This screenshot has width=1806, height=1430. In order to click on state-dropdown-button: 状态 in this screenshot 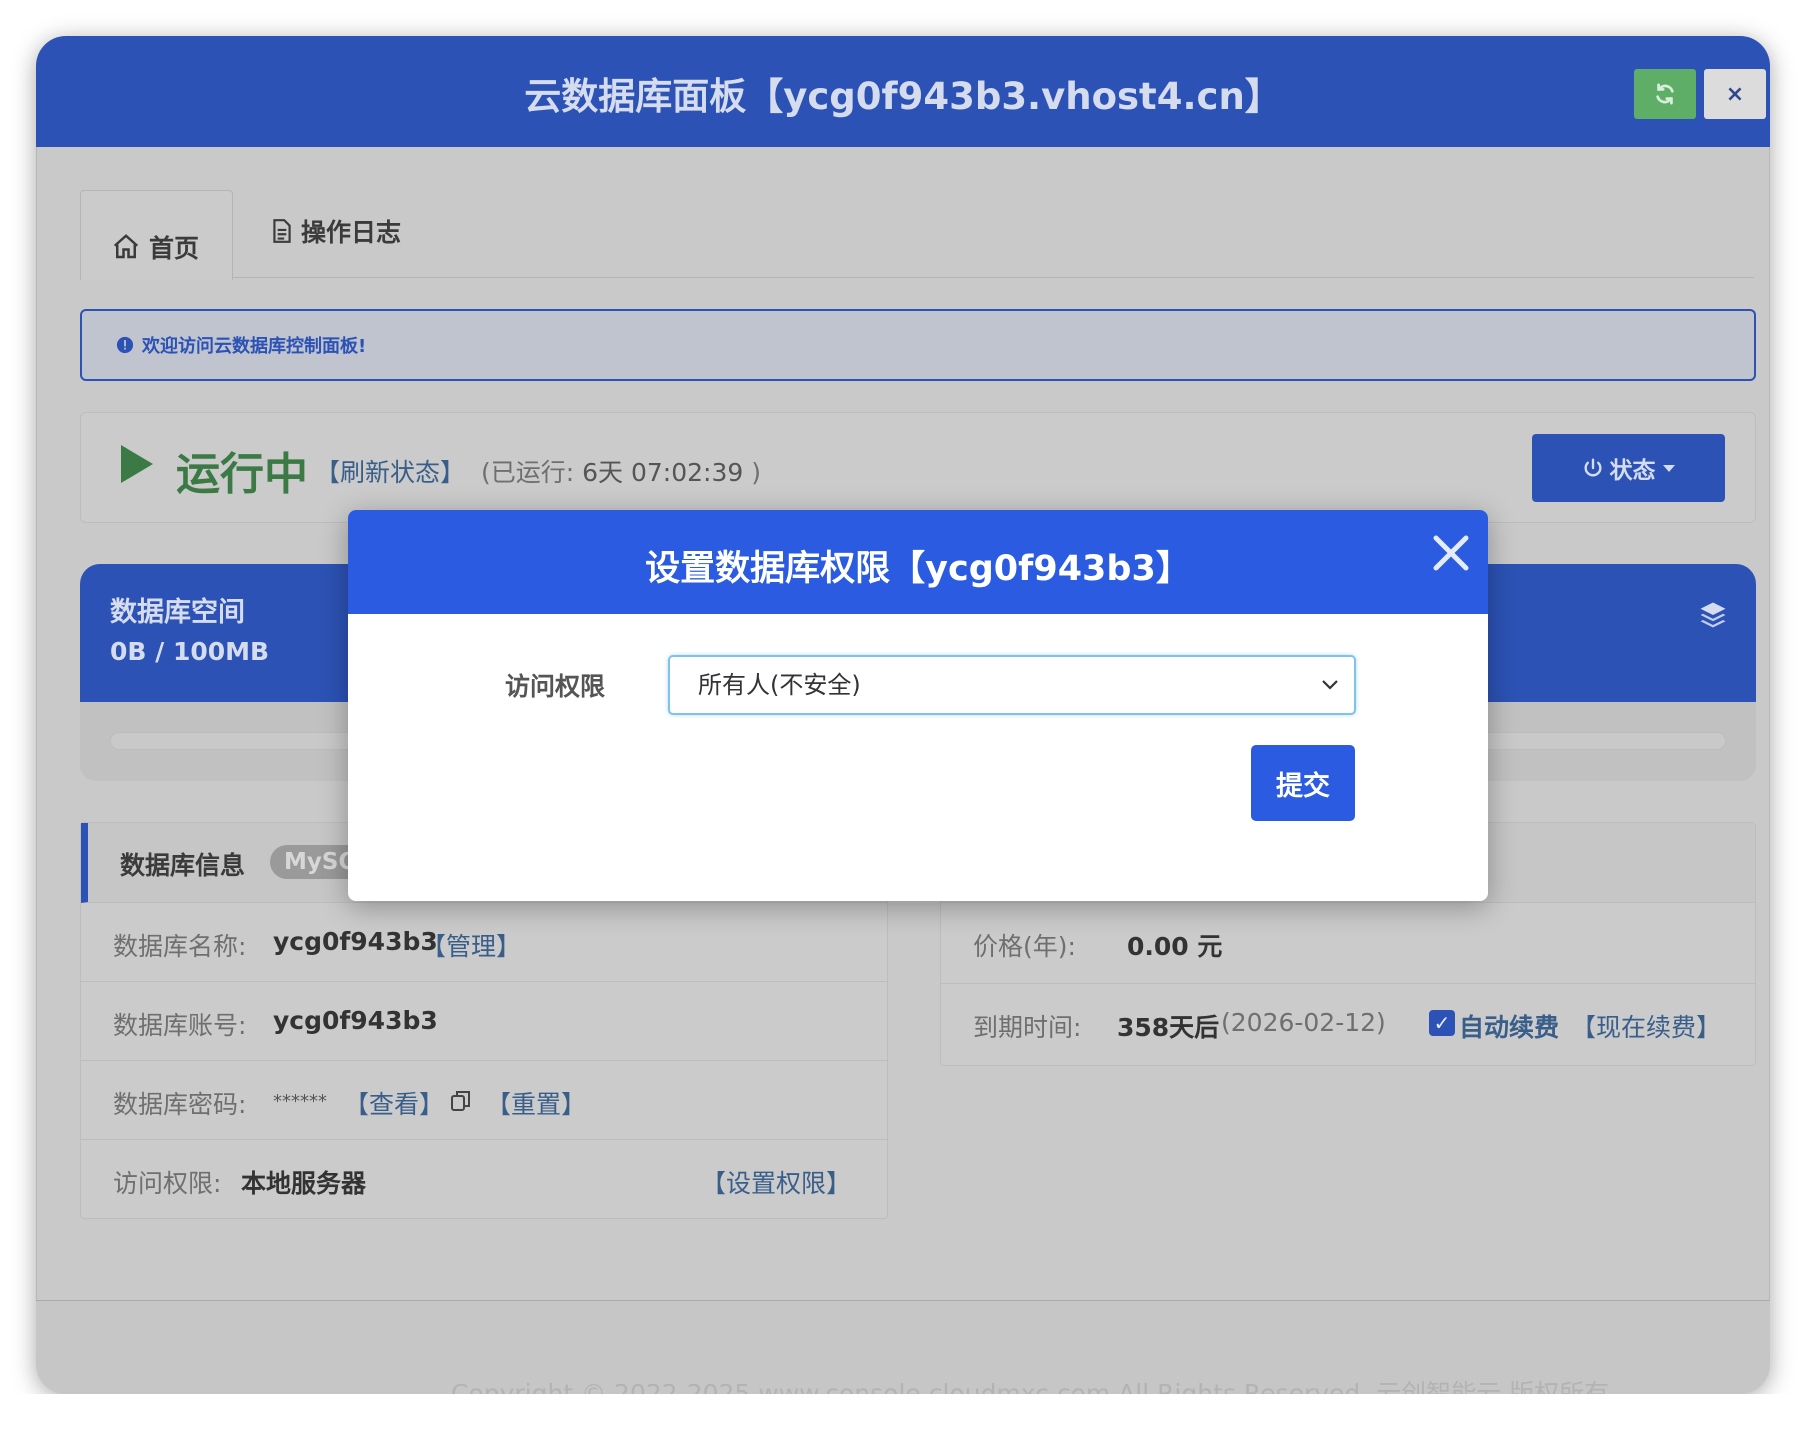, I will do `click(1628, 468)`.